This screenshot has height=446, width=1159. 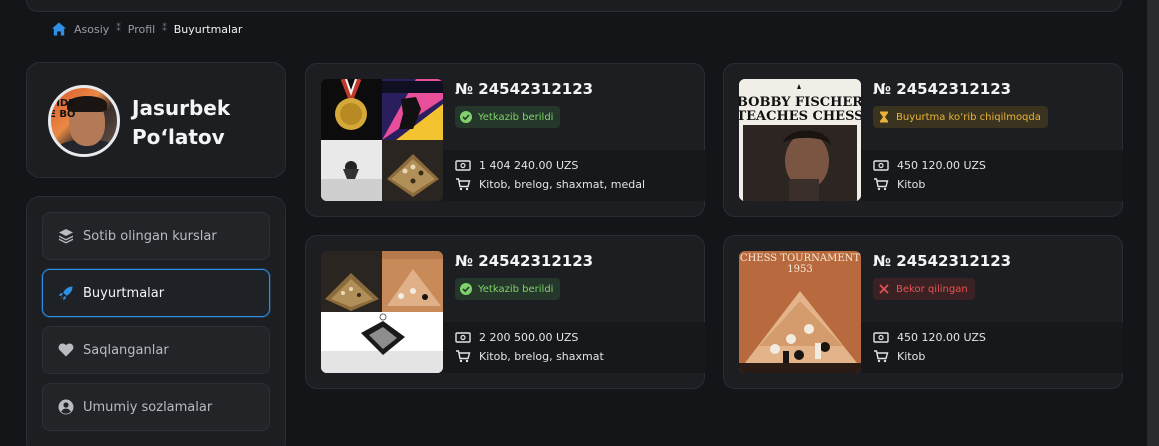 I want to click on svg-text: TEACHES CHESS, so click(x=800, y=116).